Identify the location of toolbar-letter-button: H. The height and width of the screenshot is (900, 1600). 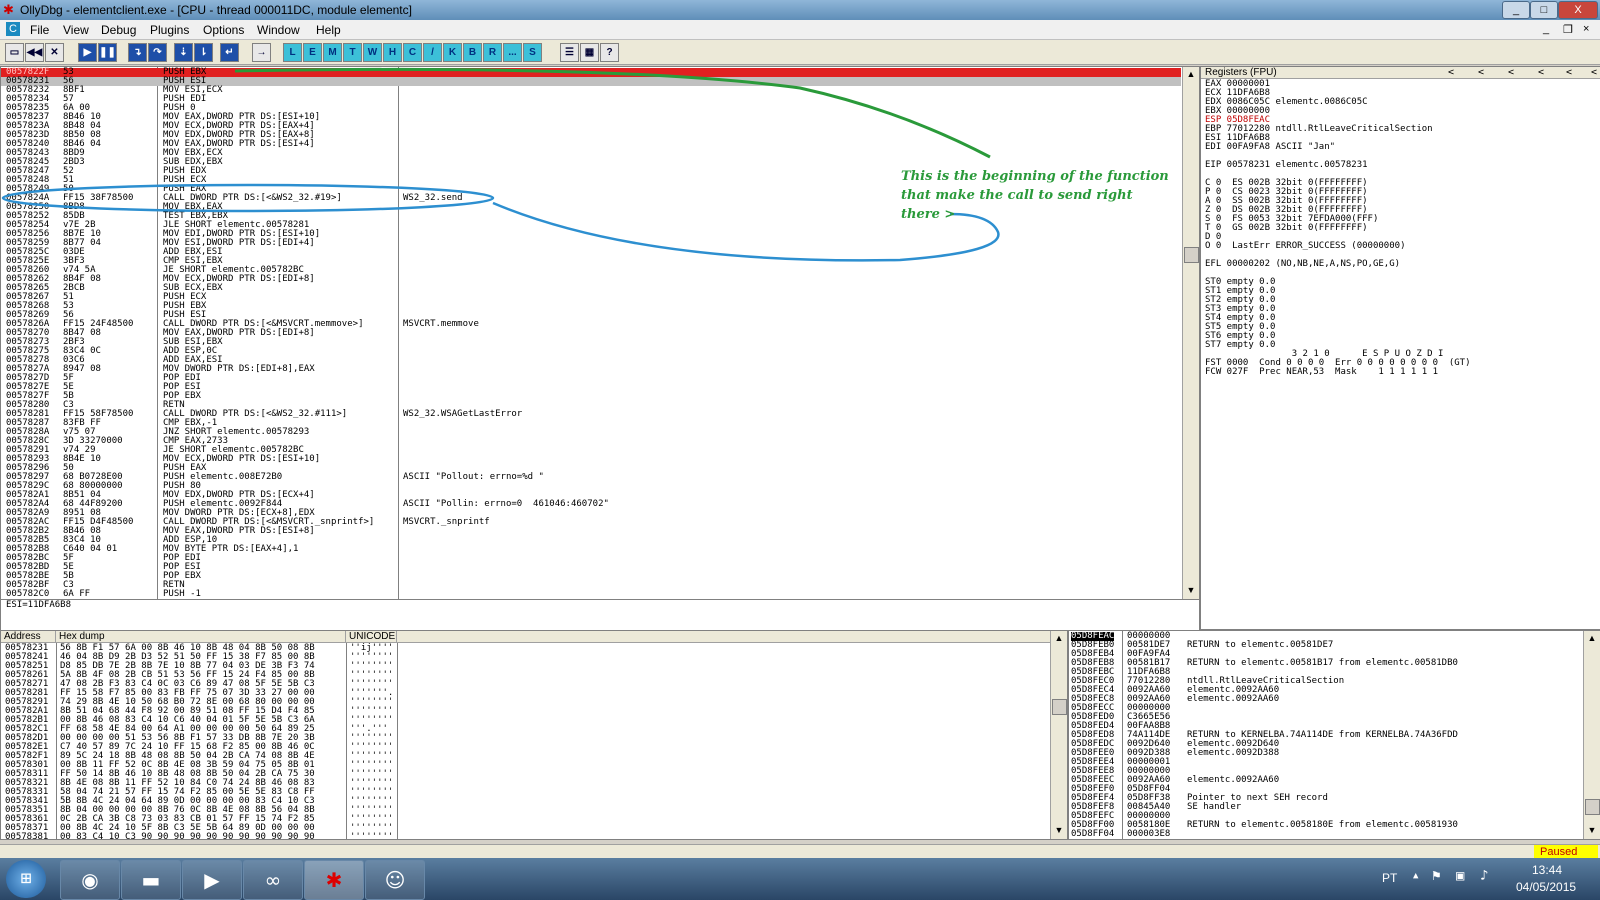
(392, 52).